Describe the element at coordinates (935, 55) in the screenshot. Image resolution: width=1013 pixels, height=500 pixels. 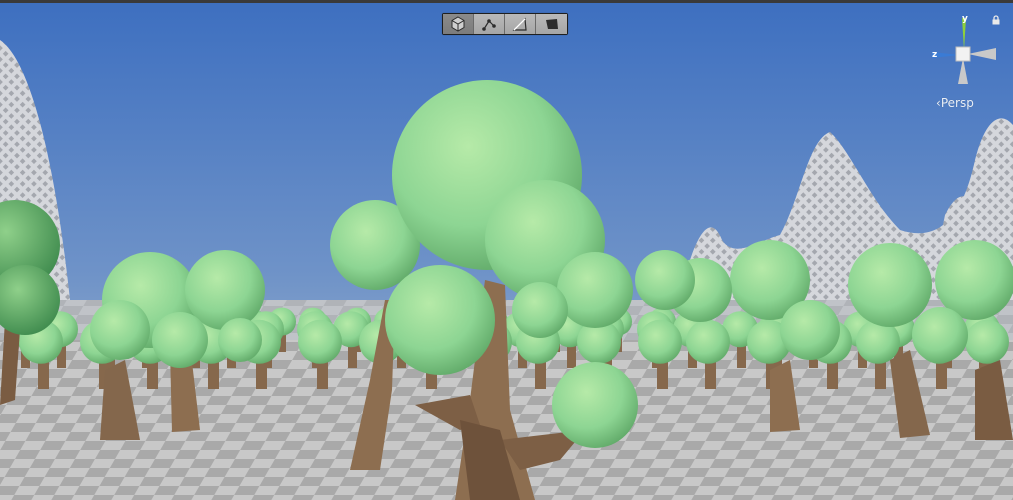
I see `z-axis-label: z` at that location.